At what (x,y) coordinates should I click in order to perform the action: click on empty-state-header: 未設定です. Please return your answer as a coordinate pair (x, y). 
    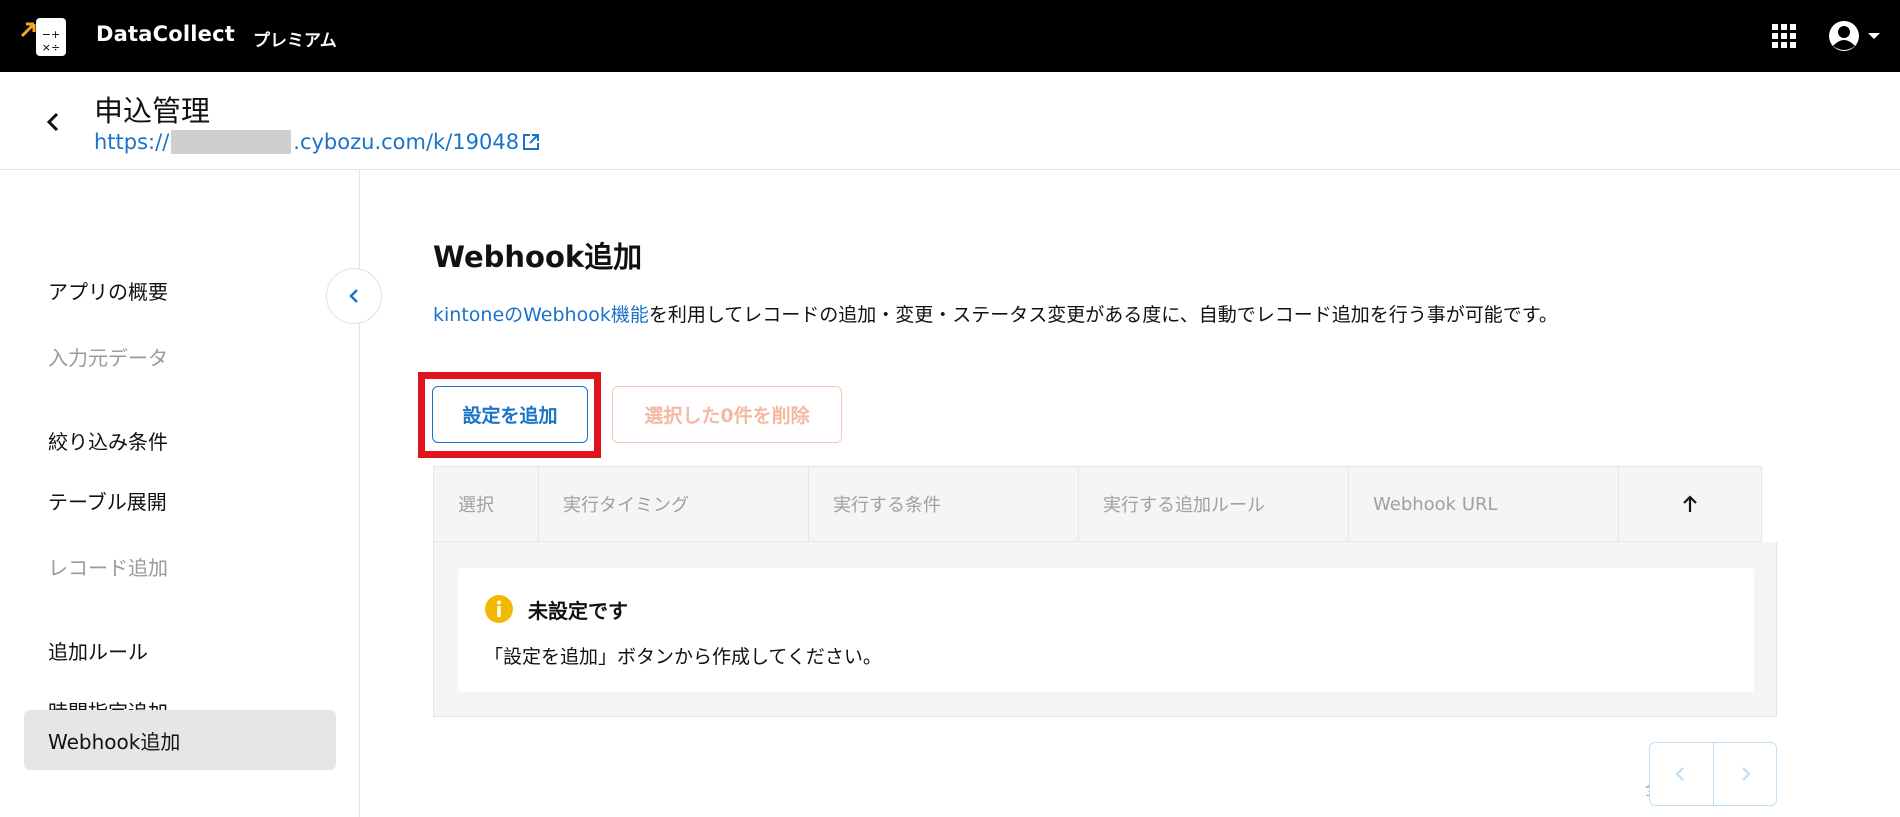
    Looking at the image, I should click on (556, 609).